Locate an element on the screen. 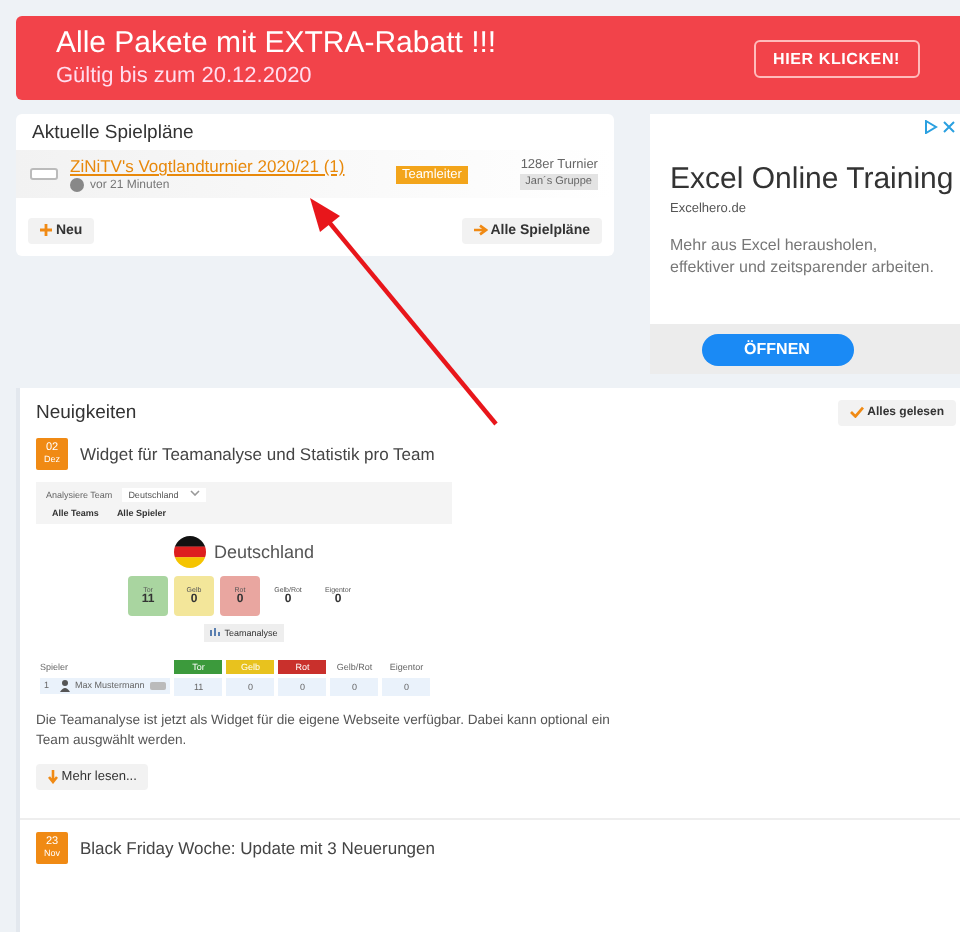 Image resolution: width=960 pixels, height=932 pixels. arrow-right-icon is located at coordinates (480, 230).